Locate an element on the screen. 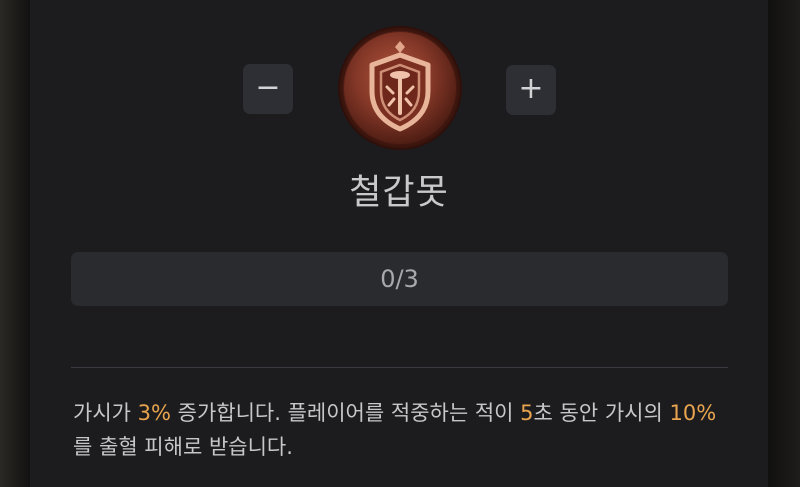  decrease-rank-button: − is located at coordinates (268, 89).